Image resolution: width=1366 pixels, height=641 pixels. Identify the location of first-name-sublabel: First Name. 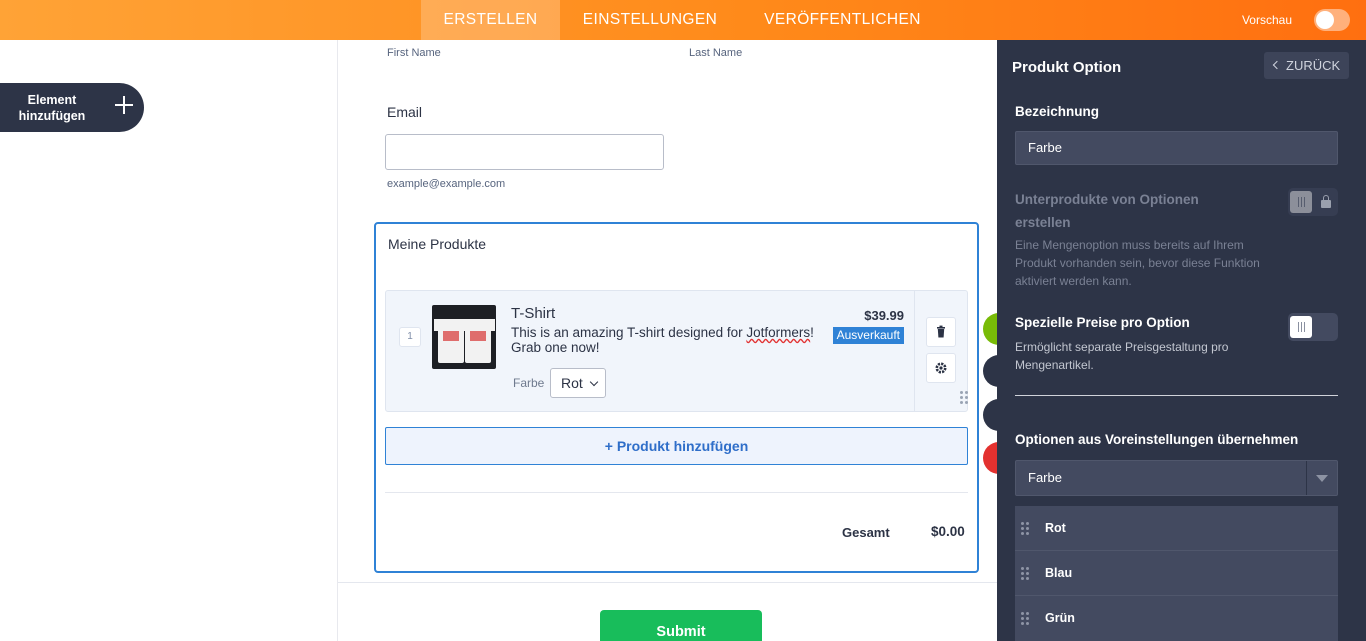
(414, 53).